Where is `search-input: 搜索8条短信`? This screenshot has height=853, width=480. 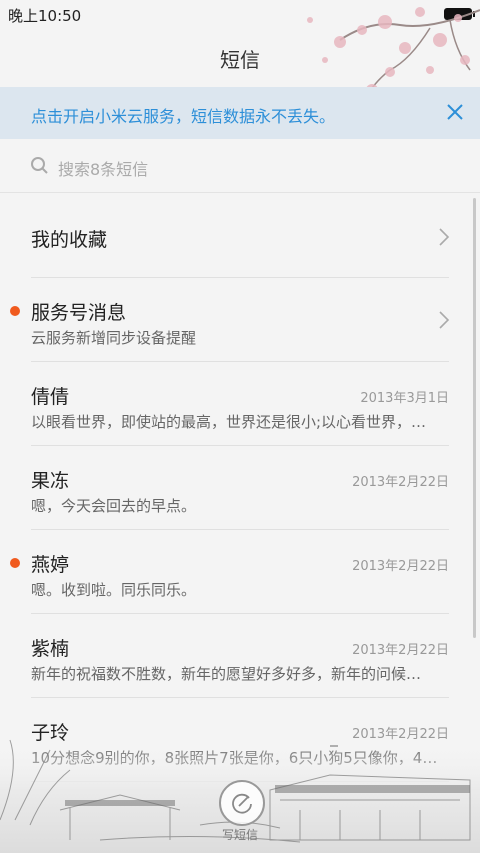
search-input: 搜索8条短信 is located at coordinates (103, 168).